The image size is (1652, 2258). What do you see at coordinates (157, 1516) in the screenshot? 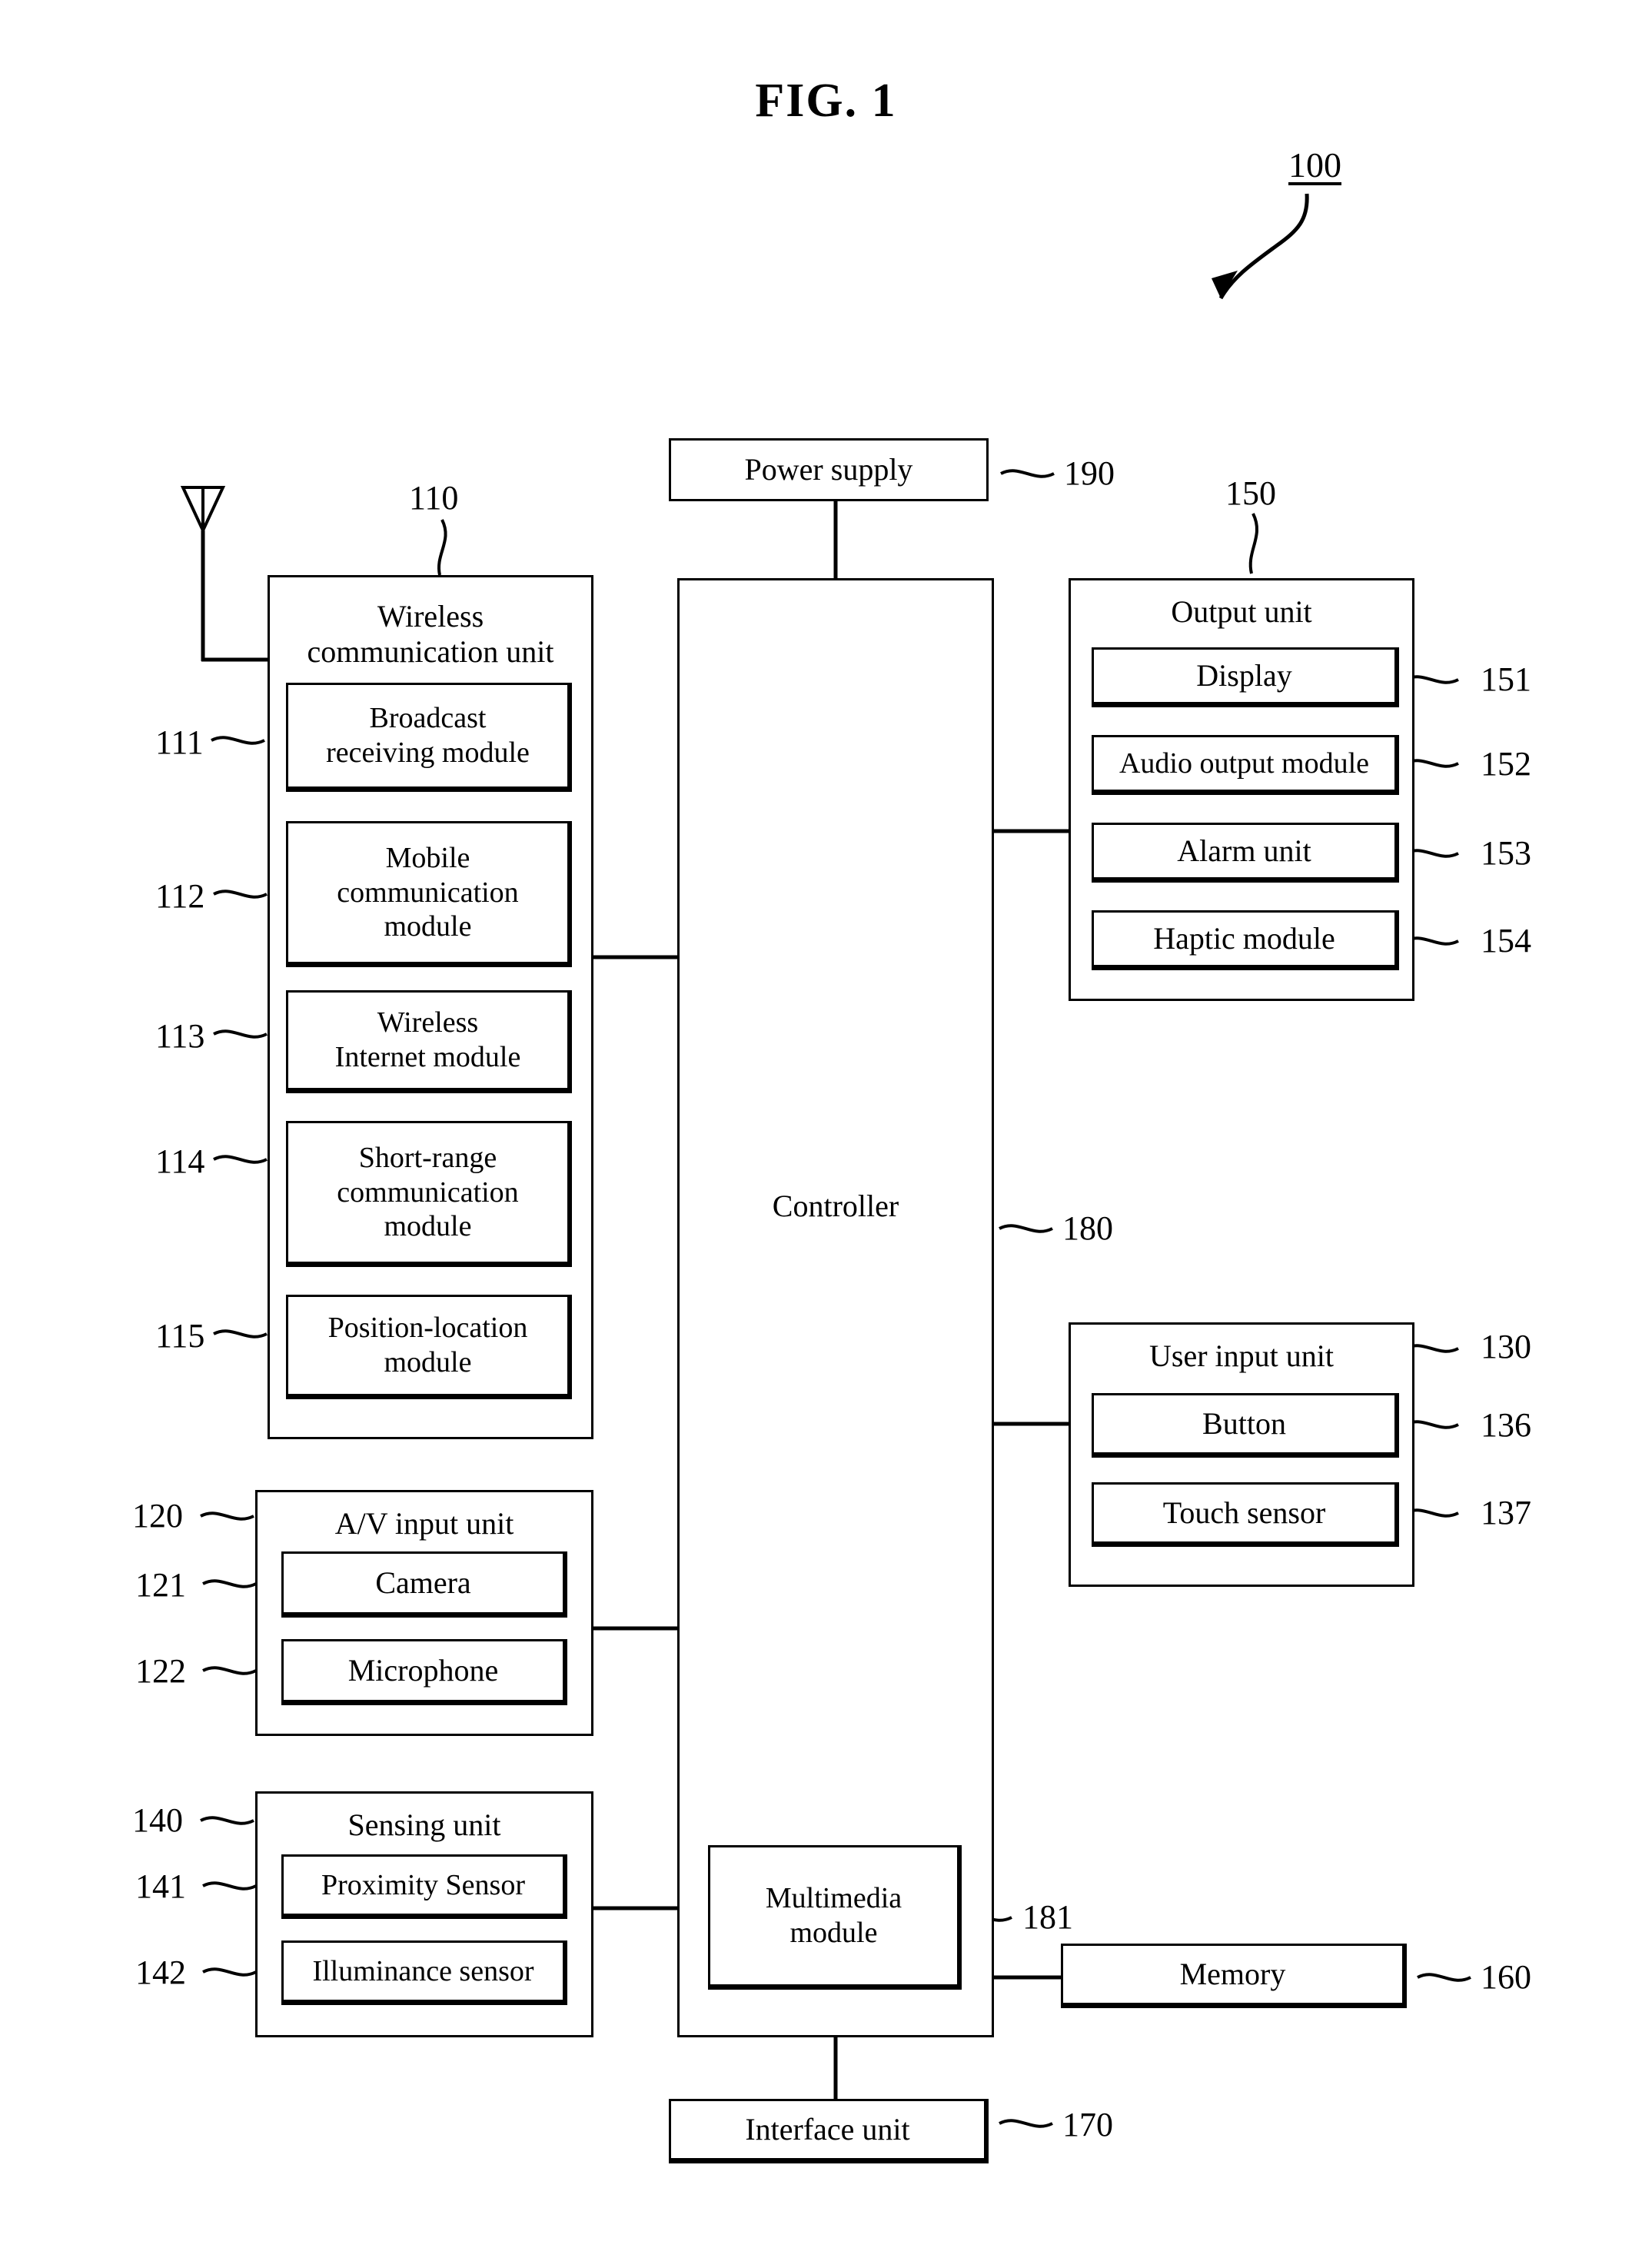
I see `ref-120: 120` at bounding box center [157, 1516].